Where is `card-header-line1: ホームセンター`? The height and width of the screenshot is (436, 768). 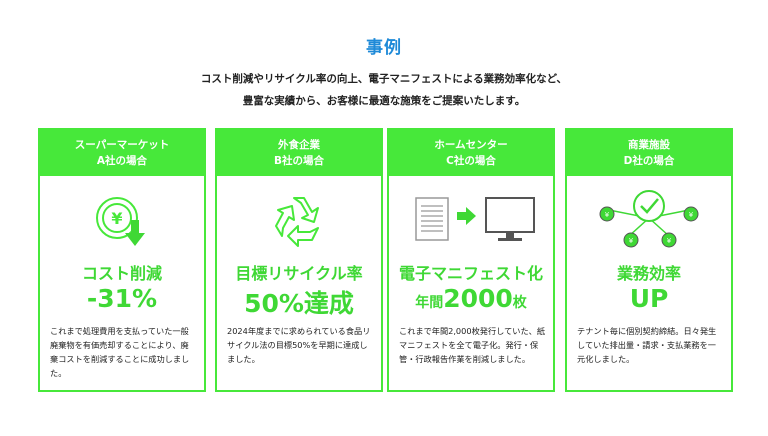
card-header-line1: ホームセンター is located at coordinates (471, 145).